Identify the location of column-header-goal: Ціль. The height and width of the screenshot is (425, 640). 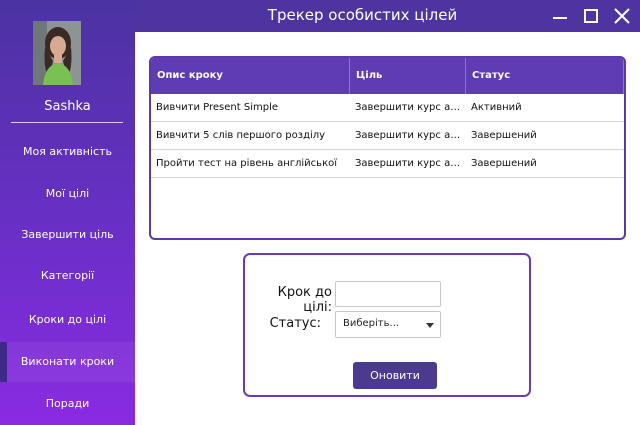
(408, 76).